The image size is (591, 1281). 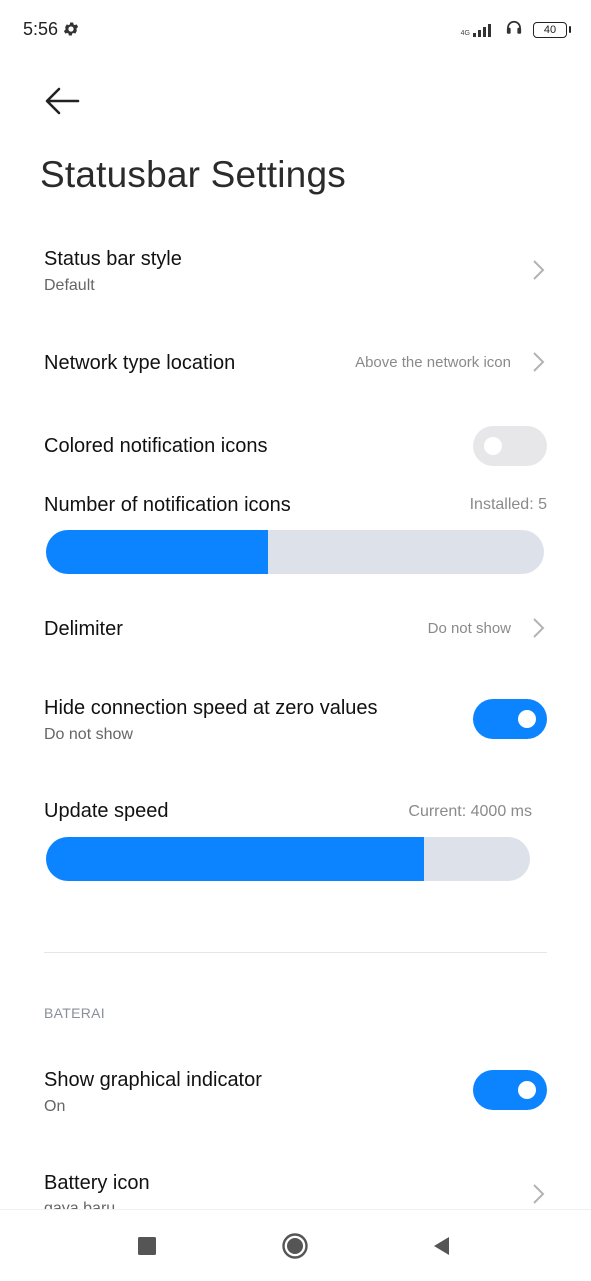 I want to click on setting-title: Status bar style, so click(x=113, y=259).